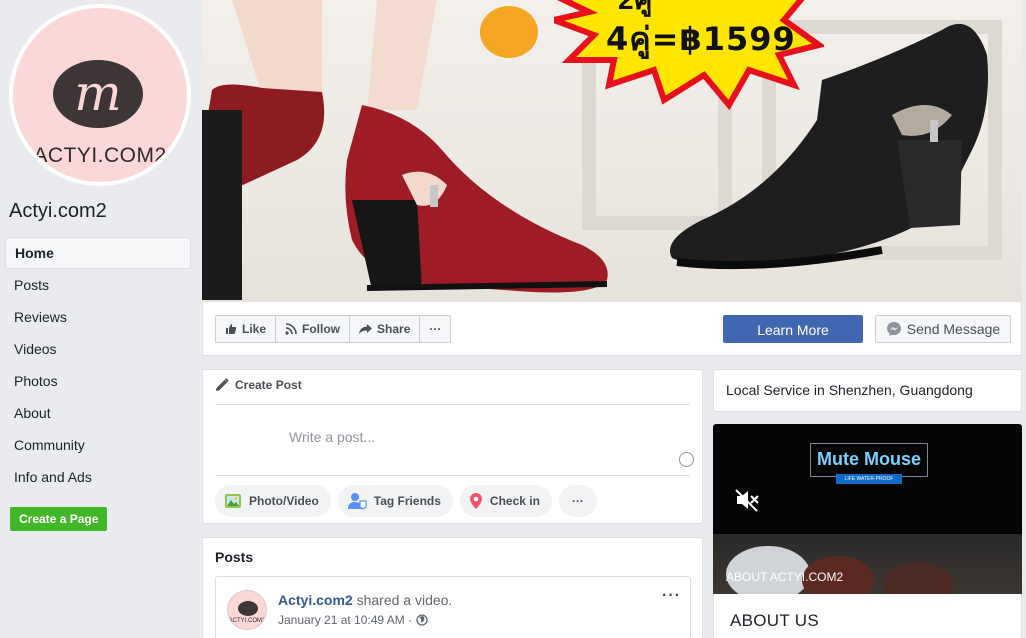  I want to click on page-category: Local Service in Shenzhen, Guangdong, so click(867, 390).